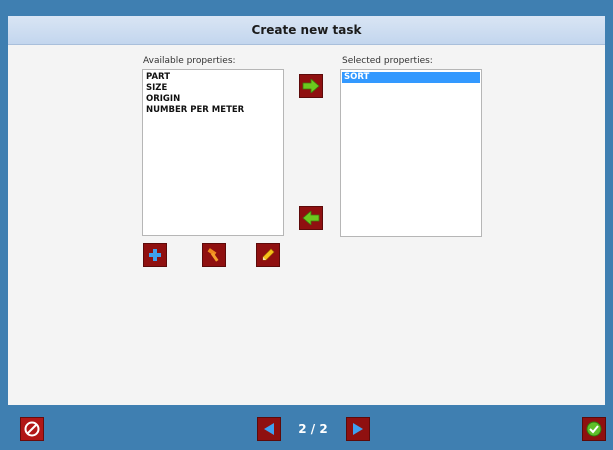 This screenshot has width=613, height=450. I want to click on cancel-icon, so click(32, 429).